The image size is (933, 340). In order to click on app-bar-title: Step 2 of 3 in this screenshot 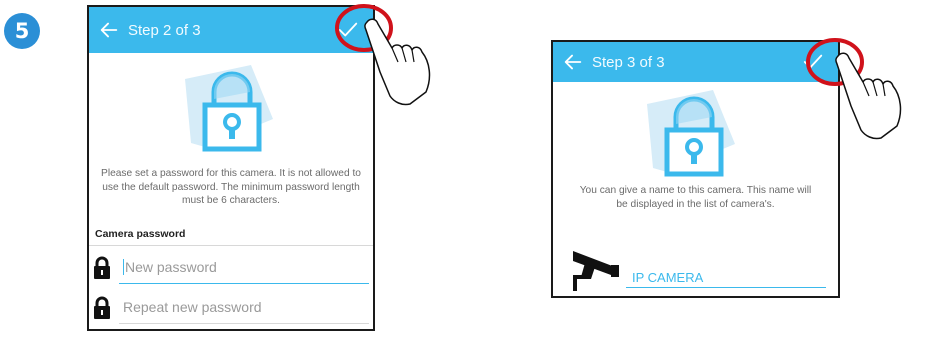, I will do `click(164, 30)`.